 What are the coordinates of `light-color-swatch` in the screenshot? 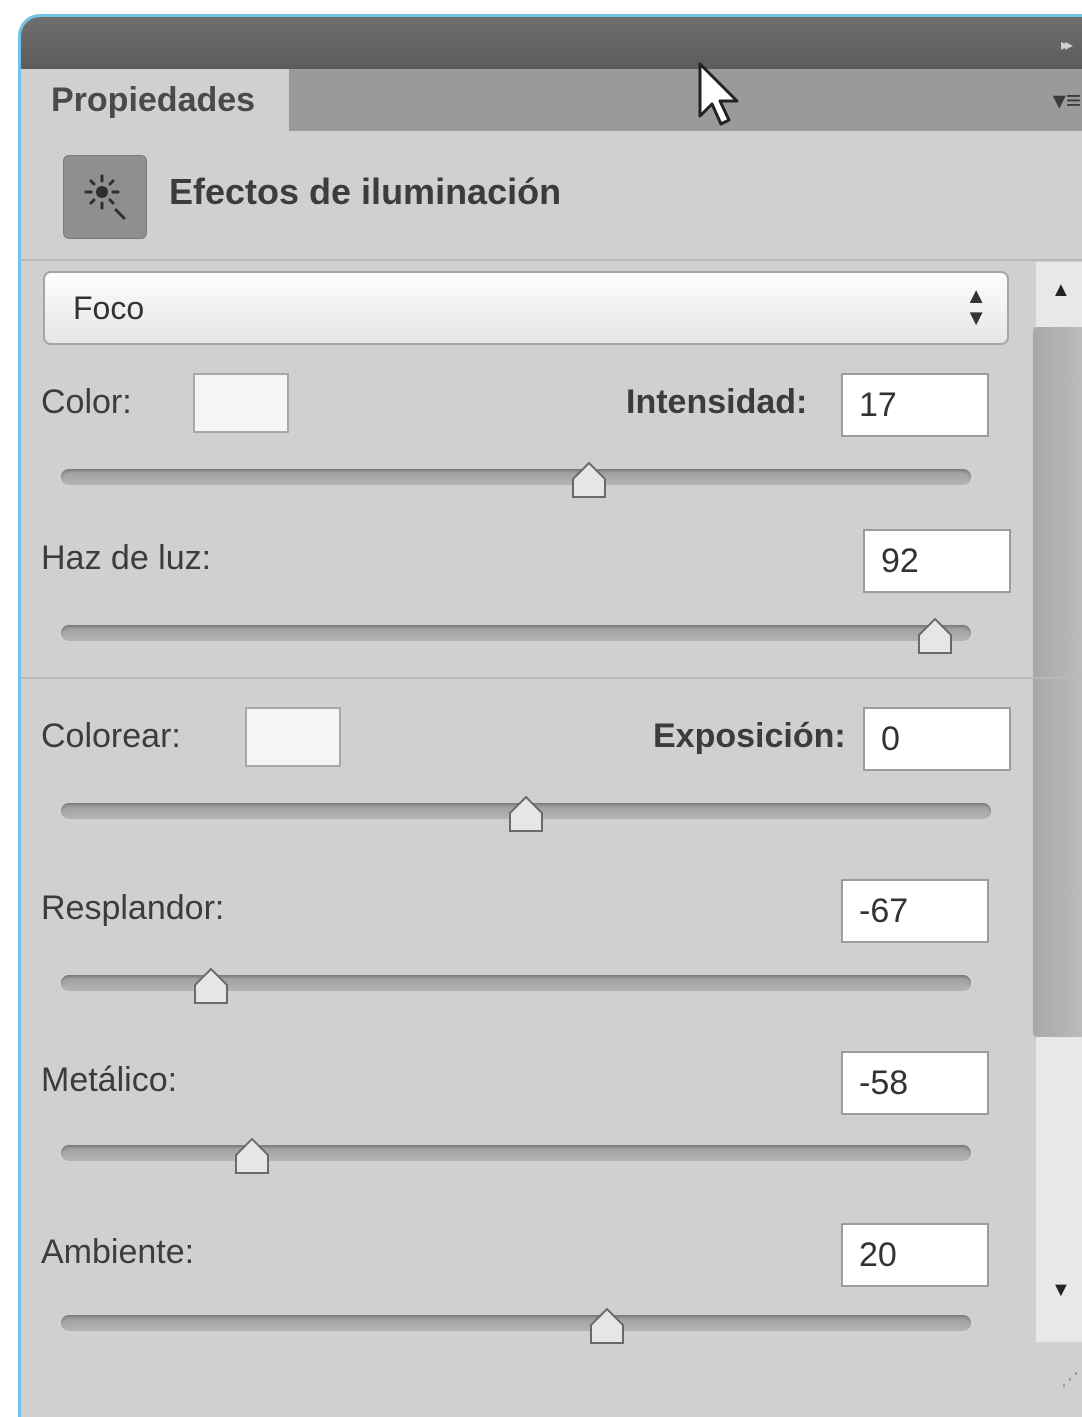 It's located at (241, 403).